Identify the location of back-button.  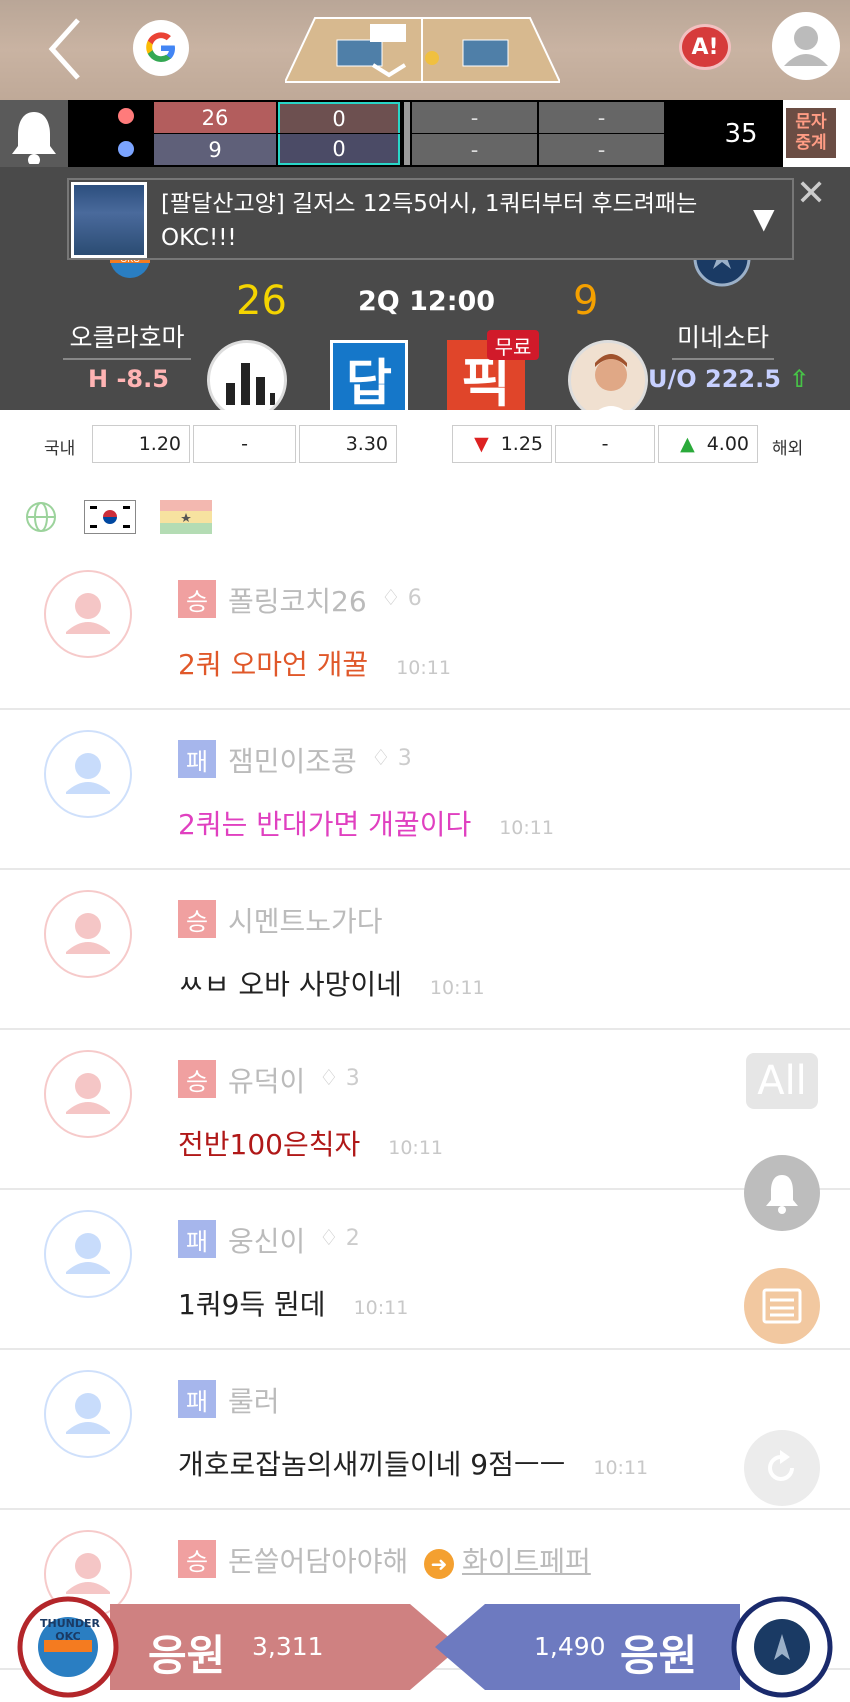
(70, 49).